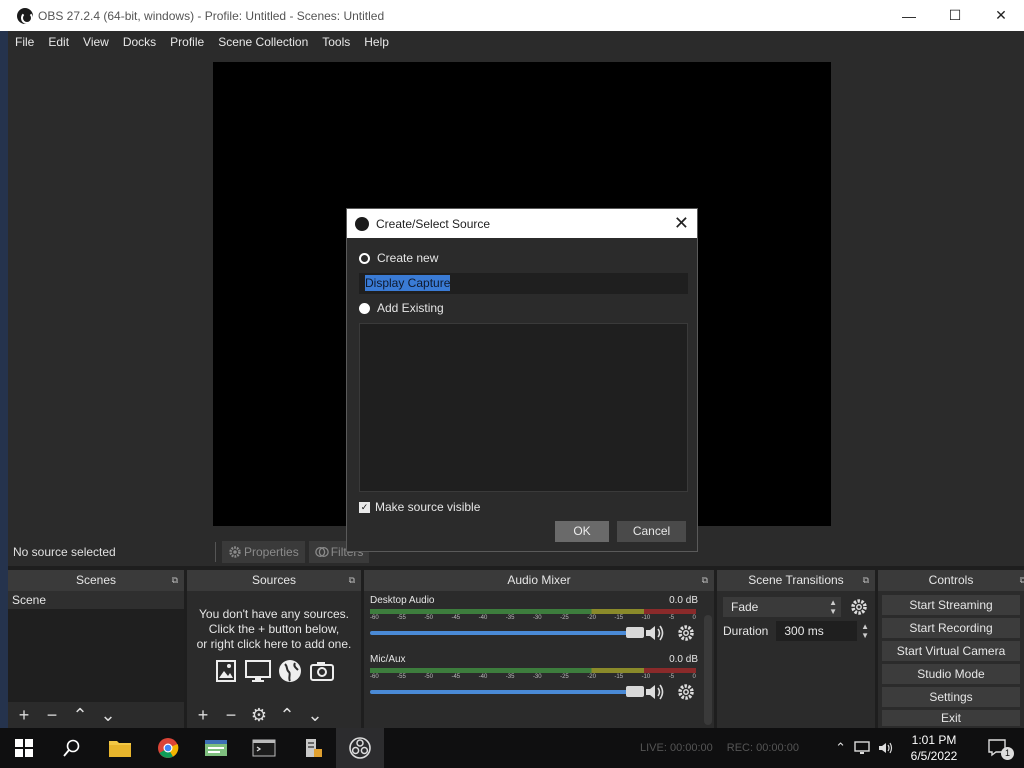 The width and height of the screenshot is (1024, 768). Describe the element at coordinates (263, 42) in the screenshot. I see `menu-scene-collection: Scene Collection` at that location.